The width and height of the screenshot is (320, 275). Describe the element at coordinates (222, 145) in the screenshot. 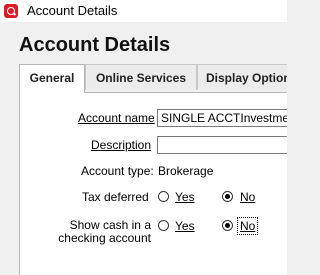

I see `description-field` at that location.